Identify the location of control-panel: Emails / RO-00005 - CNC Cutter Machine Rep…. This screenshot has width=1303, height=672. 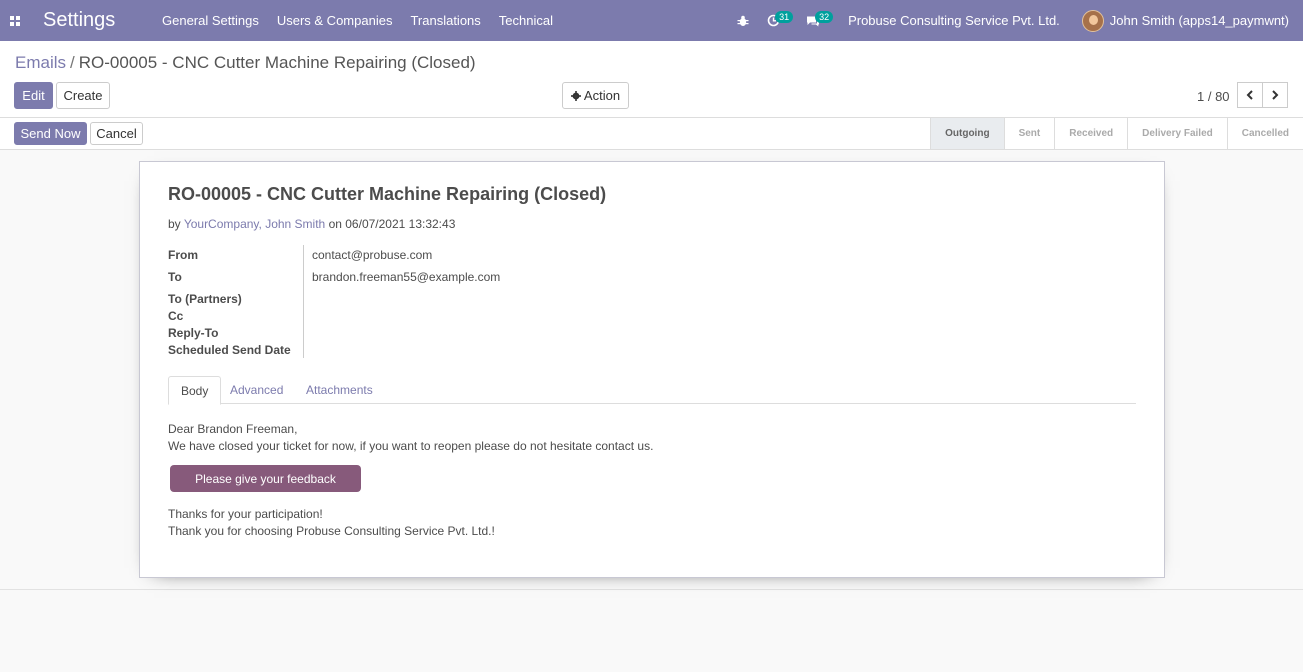
(651, 79).